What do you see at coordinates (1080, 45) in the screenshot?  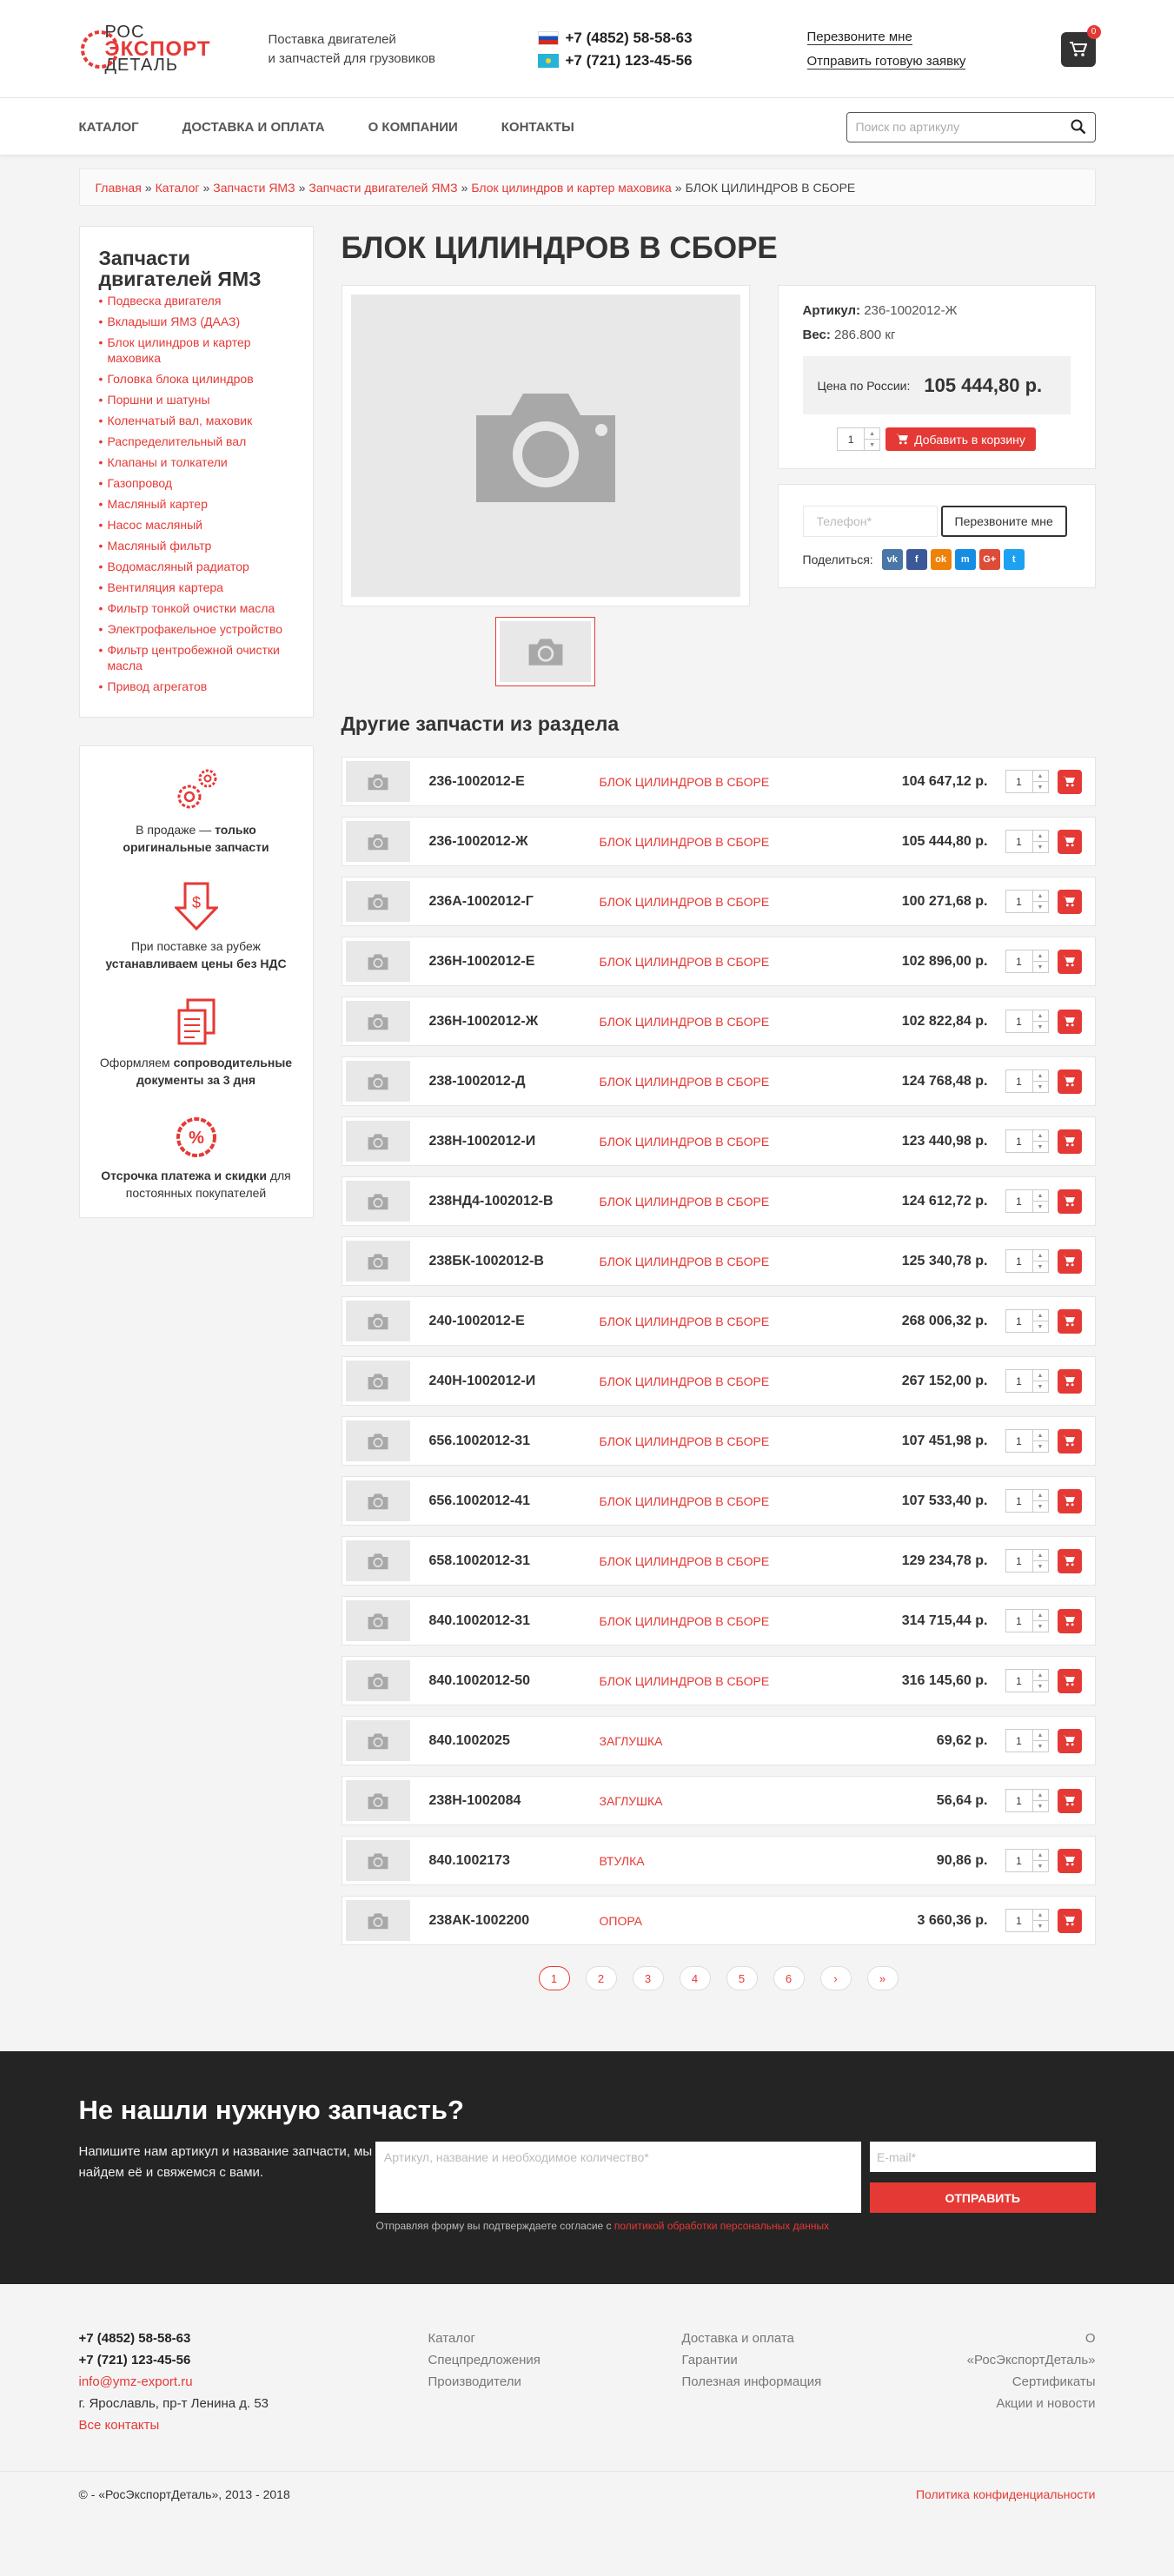 I see `cart-button: 0` at bounding box center [1080, 45].